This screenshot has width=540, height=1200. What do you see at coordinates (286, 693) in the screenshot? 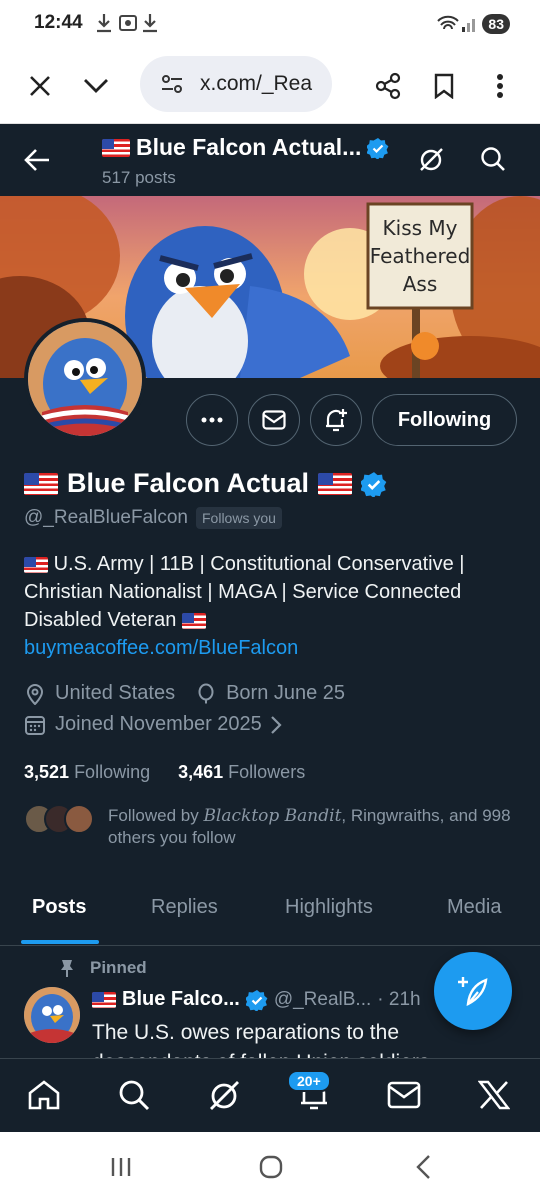
I see `birthday-text: Born June 25` at bounding box center [286, 693].